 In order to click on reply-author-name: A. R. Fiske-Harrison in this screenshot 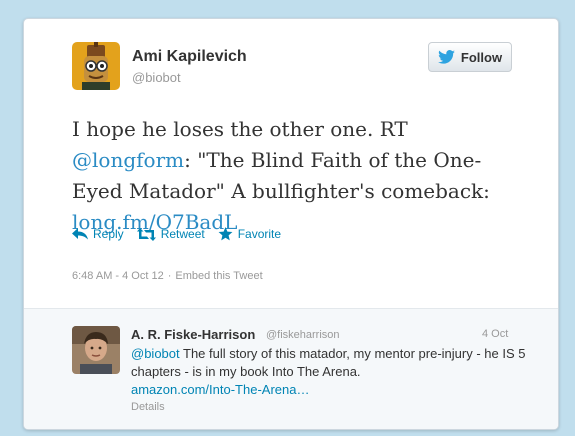, I will do `click(193, 334)`.